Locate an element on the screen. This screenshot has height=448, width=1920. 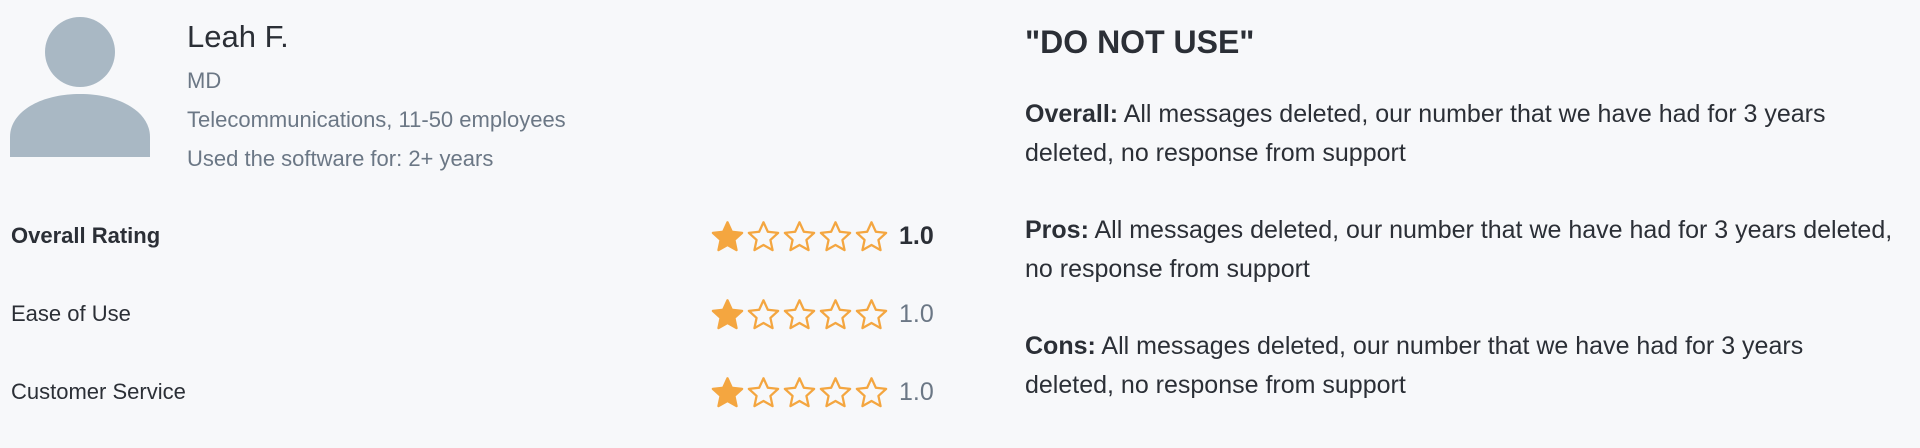
reviewer-company: Telecommunications, 11-50 employees is located at coordinates (376, 119).